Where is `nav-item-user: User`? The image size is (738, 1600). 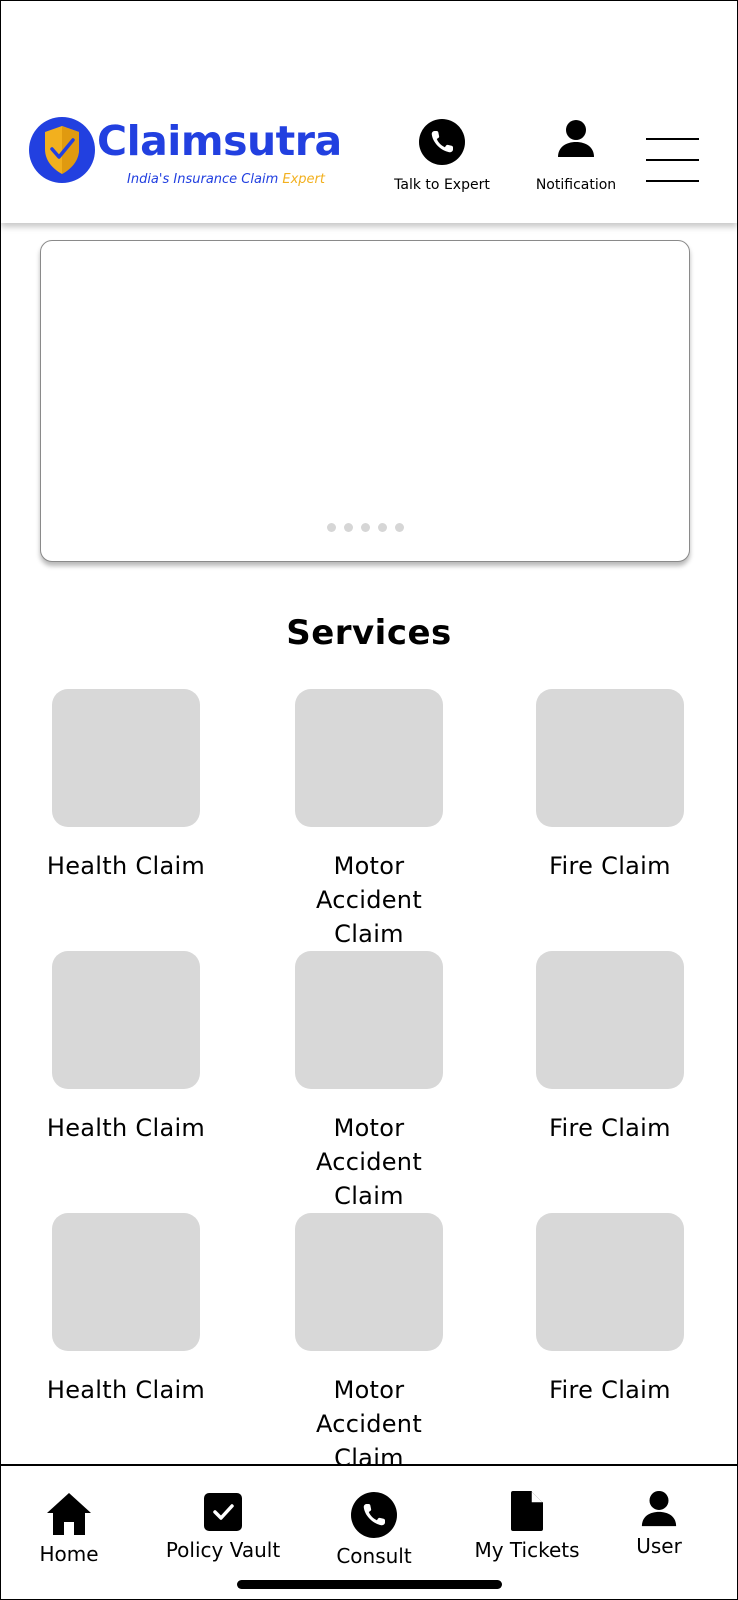
nav-item-user: User is located at coordinates (659, 1524).